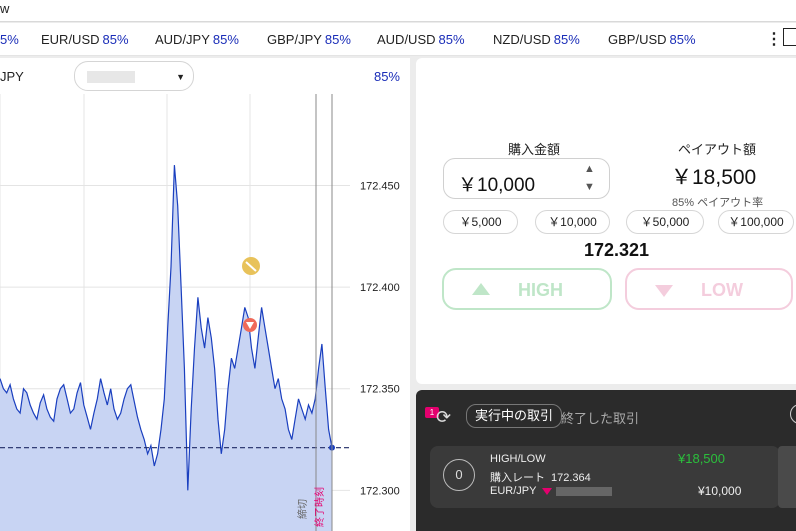 The height and width of the screenshot is (531, 796). I want to click on quick-amount-button: ￥50,000, so click(665, 222).